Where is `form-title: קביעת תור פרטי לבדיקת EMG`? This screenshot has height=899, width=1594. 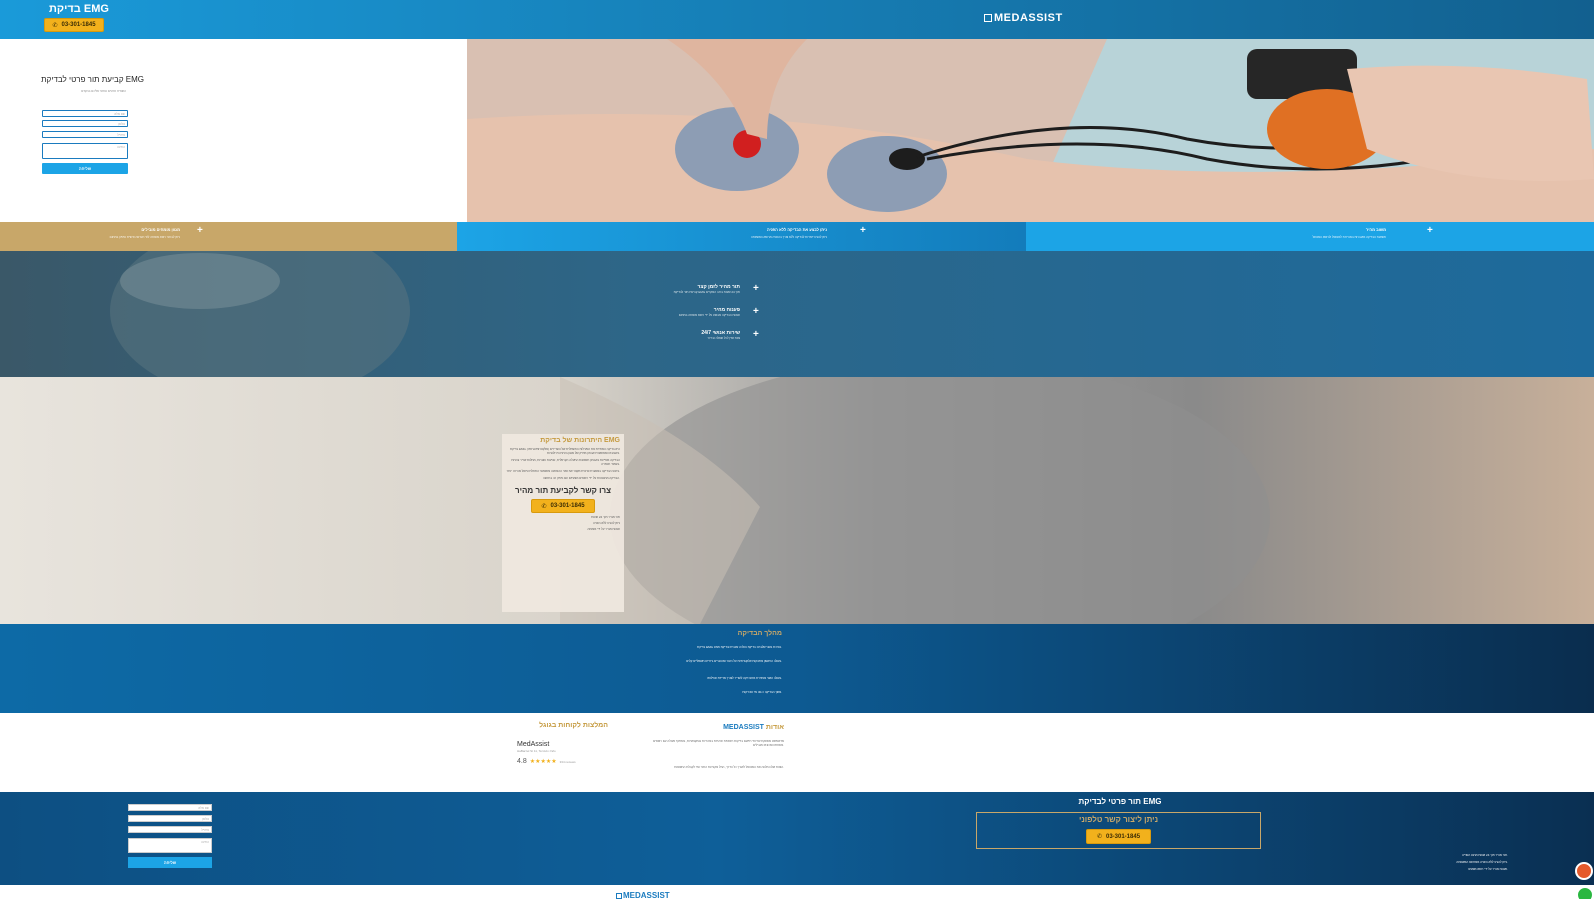 form-title: קביעת תור פרטי לבדיקת EMG is located at coordinates (92, 79).